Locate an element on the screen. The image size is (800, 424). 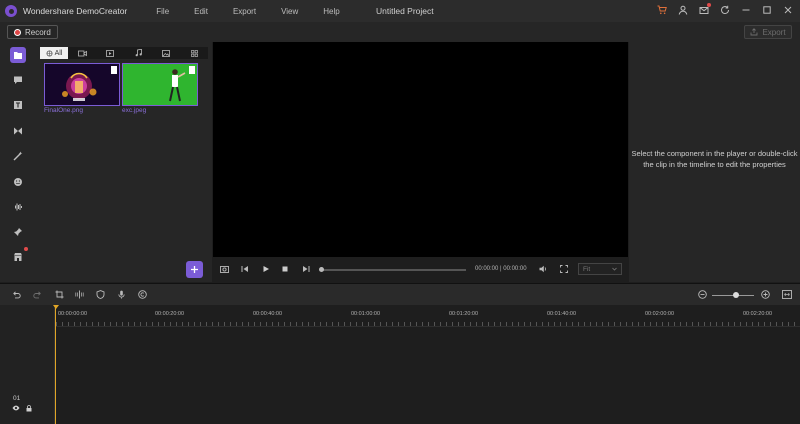
track-controls is located at coordinates (22, 409).